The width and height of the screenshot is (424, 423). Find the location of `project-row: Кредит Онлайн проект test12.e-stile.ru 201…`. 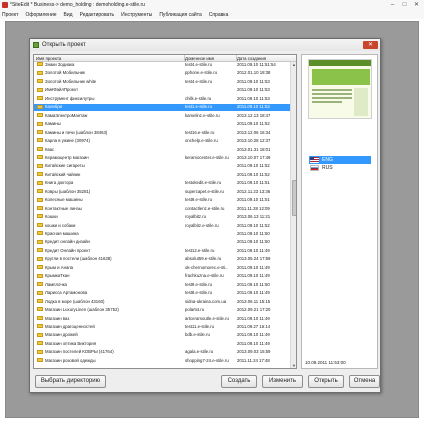

project-row: Кредит Онлайн проект test12.e-stile.ru 201… is located at coordinates (162, 251).